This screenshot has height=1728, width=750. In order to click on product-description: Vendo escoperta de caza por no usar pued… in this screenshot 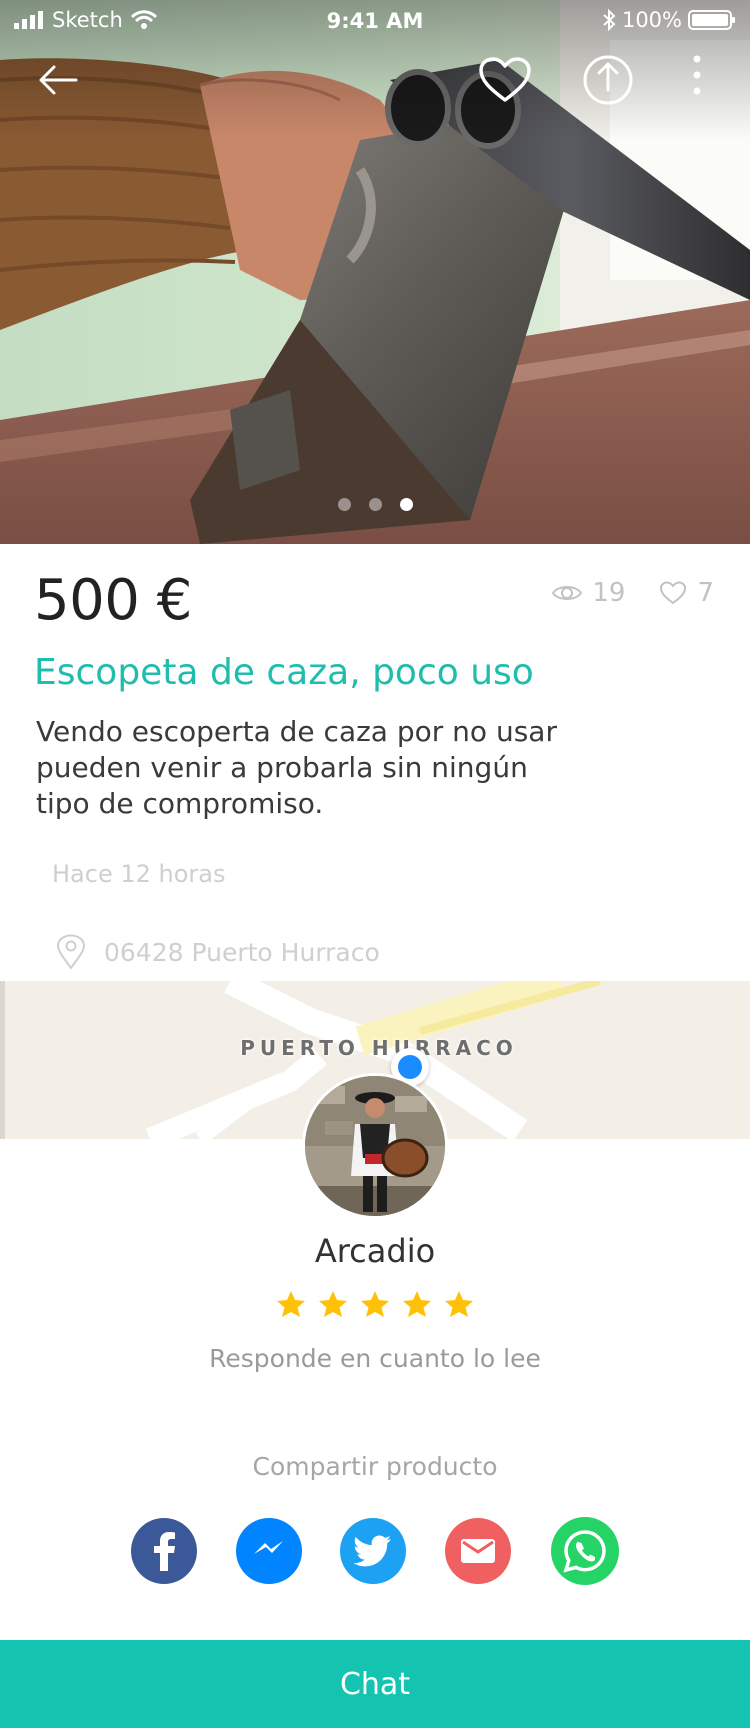, I will do `click(316, 768)`.